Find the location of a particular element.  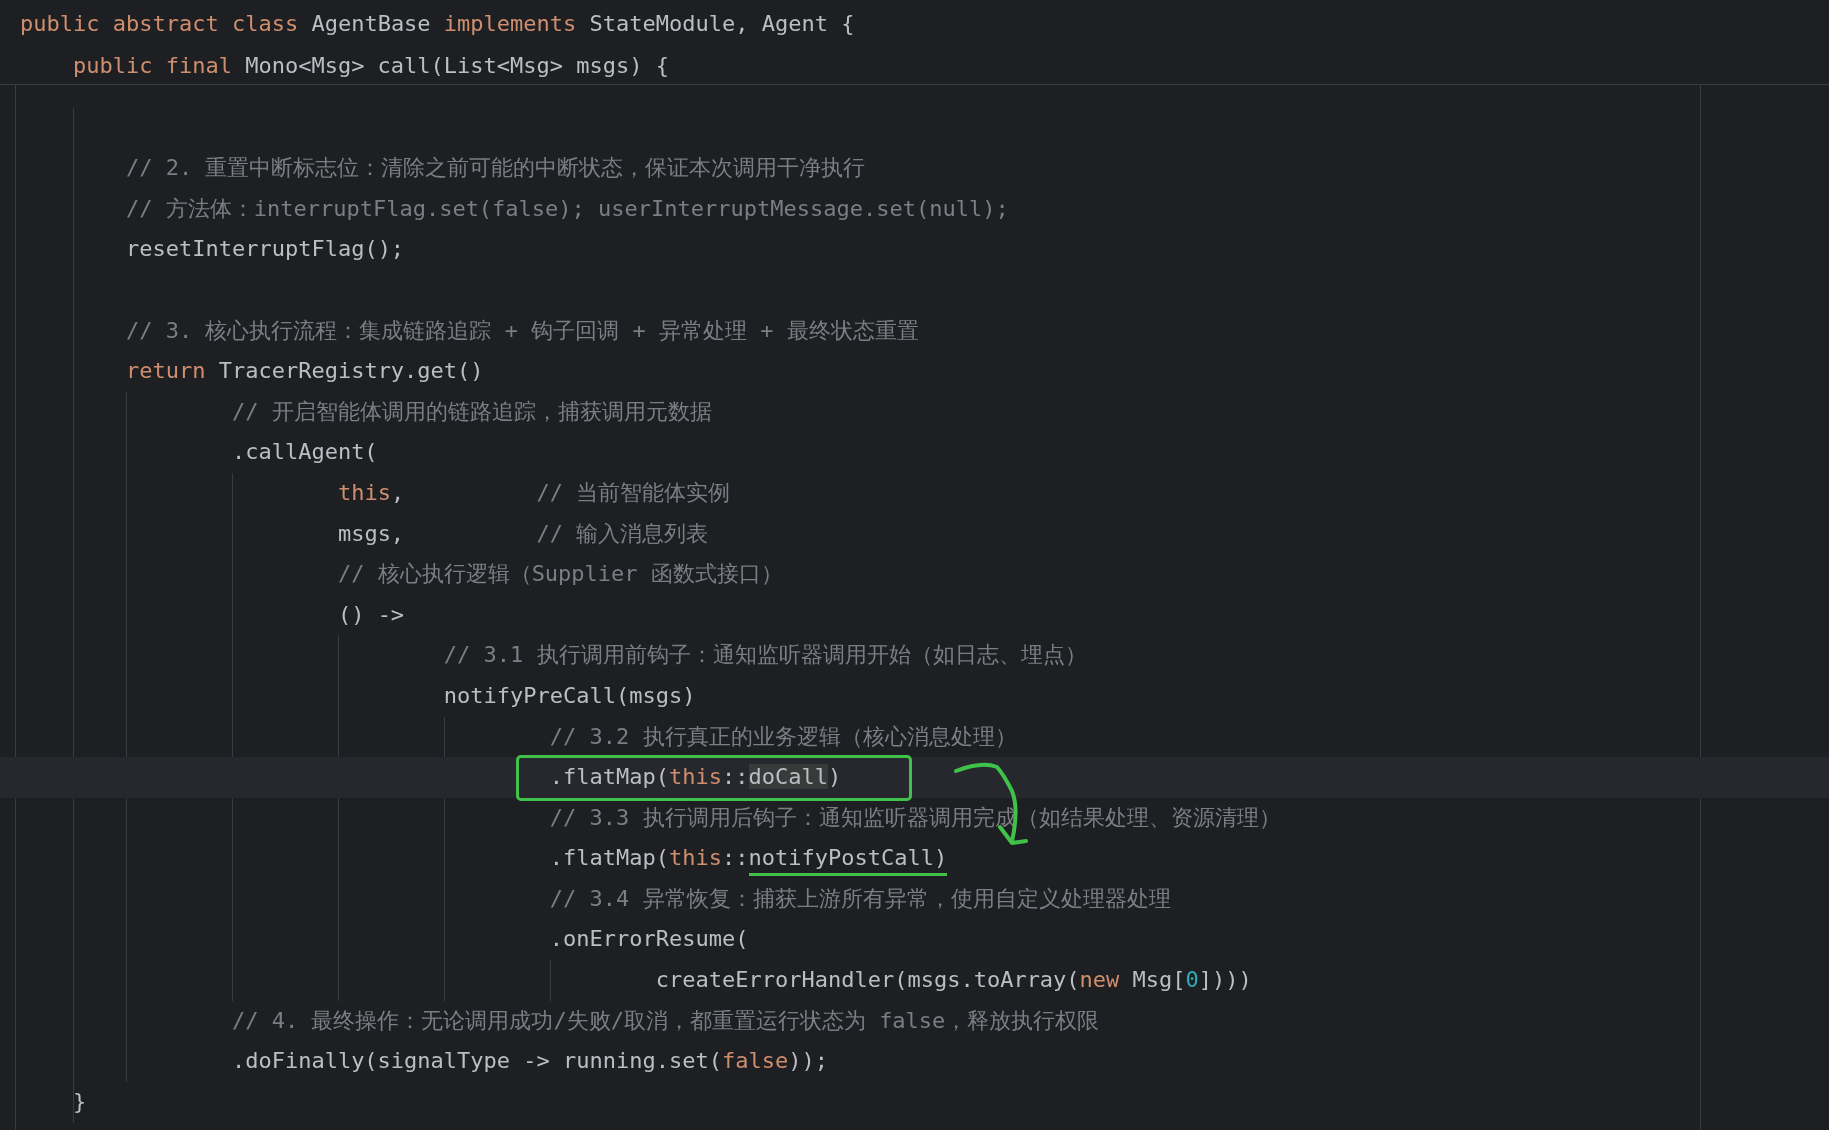

code-text: StateModule, Agent { is located at coordinates (722, 23).